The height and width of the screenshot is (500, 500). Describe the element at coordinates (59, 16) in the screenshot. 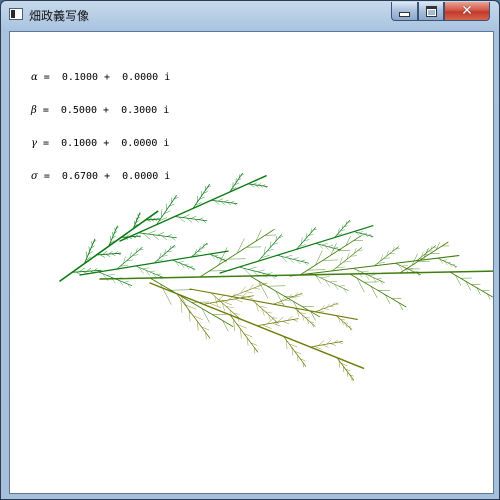

I see `window-title: 畑政義写像` at that location.